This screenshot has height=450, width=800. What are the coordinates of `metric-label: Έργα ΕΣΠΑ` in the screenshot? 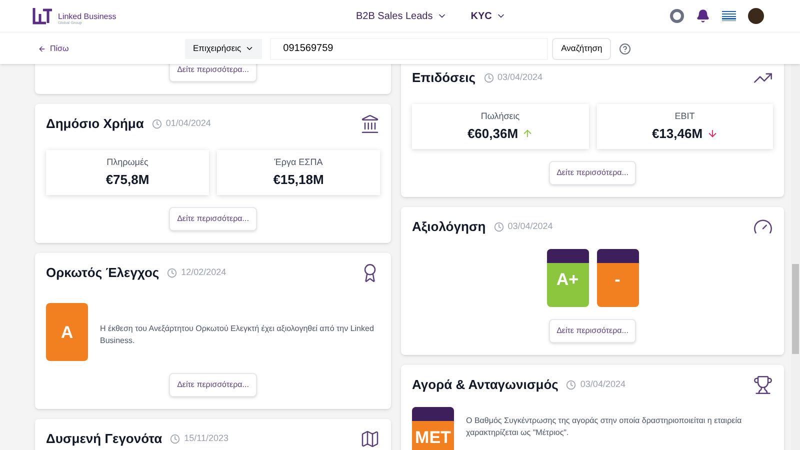 It's located at (298, 162).